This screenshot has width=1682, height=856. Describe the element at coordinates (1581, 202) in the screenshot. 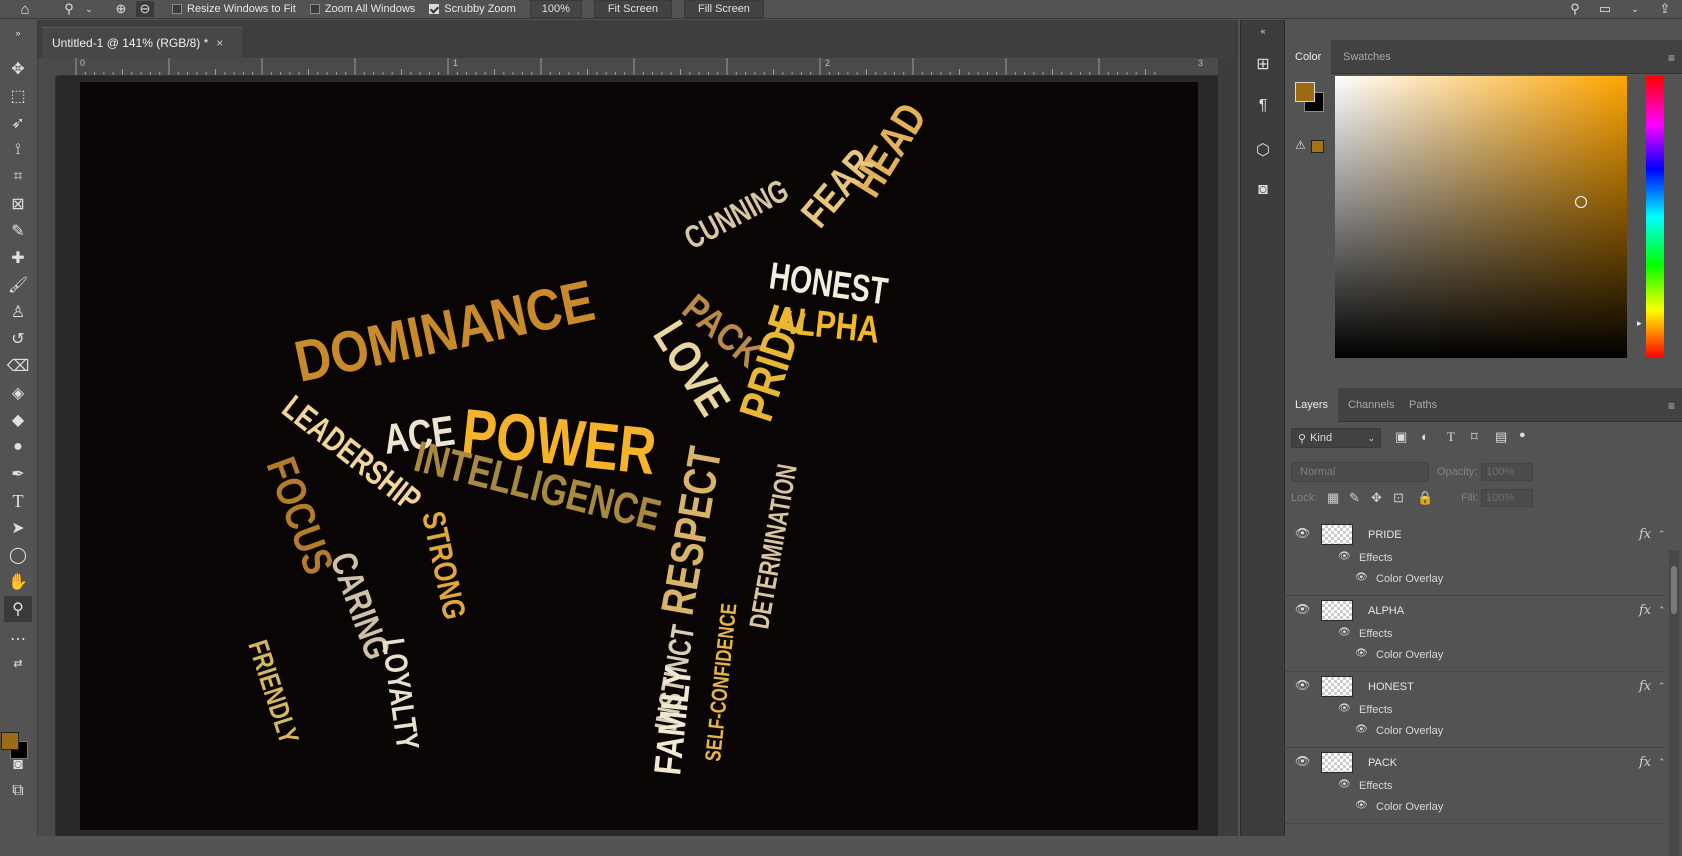

I see `color-picker-cursor` at that location.